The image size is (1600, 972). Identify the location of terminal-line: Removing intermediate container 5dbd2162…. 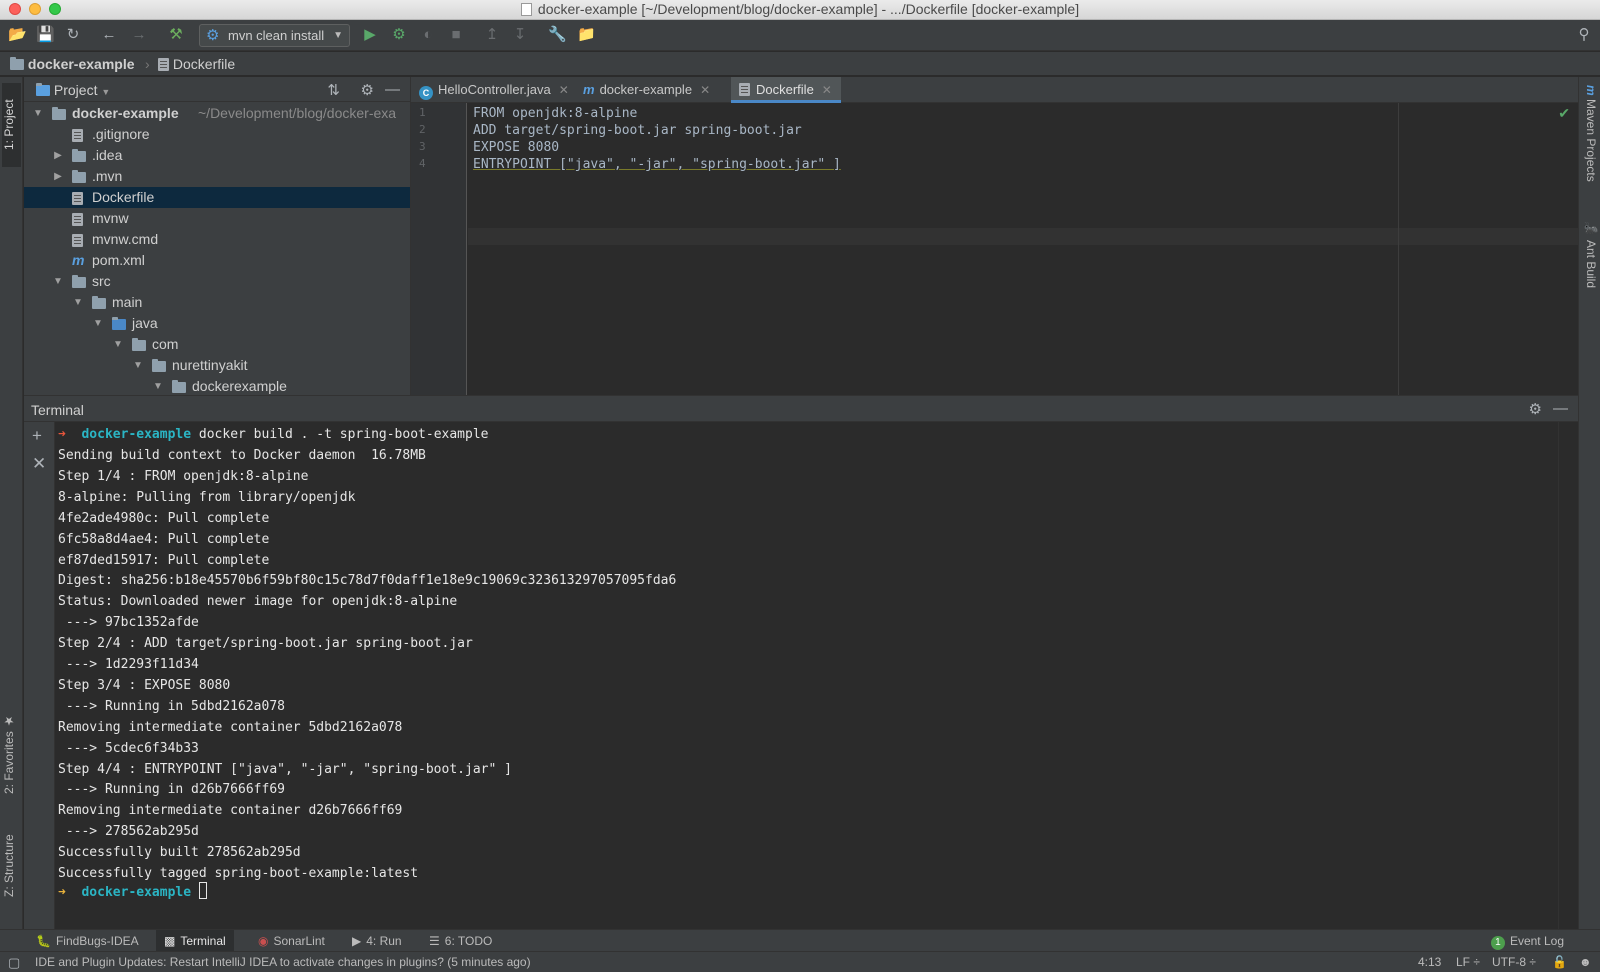
(230, 727).